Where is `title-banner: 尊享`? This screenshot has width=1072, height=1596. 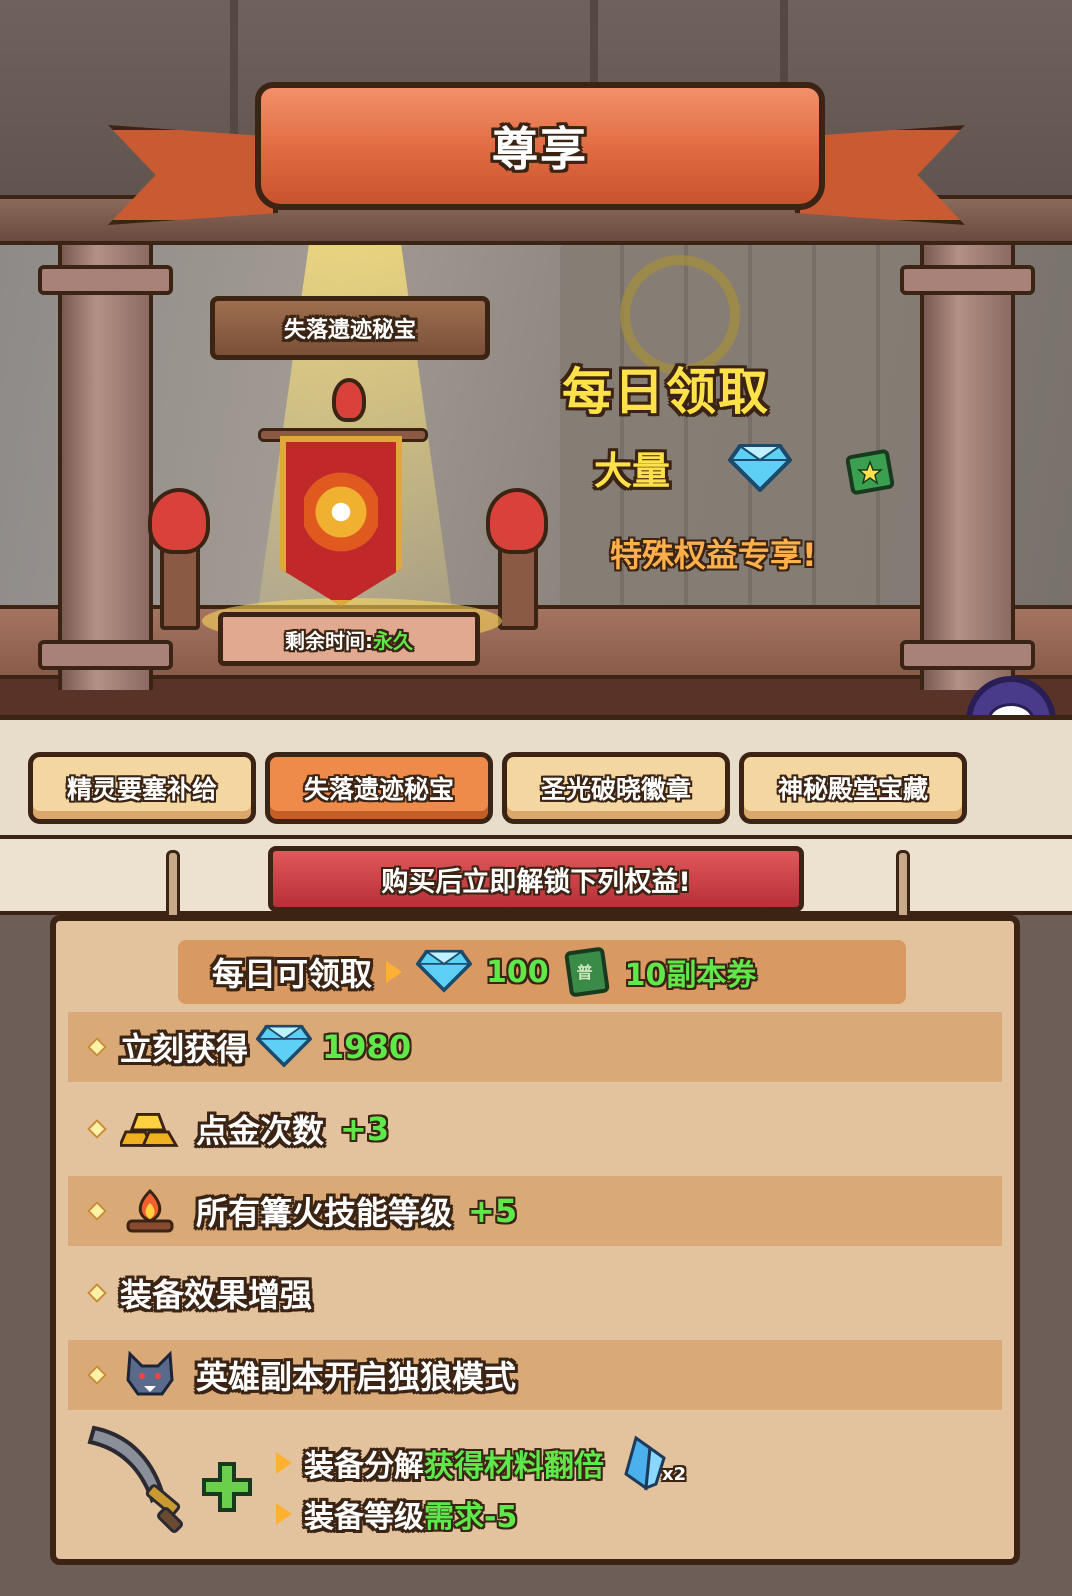
title-banner: 尊享 is located at coordinates (540, 146).